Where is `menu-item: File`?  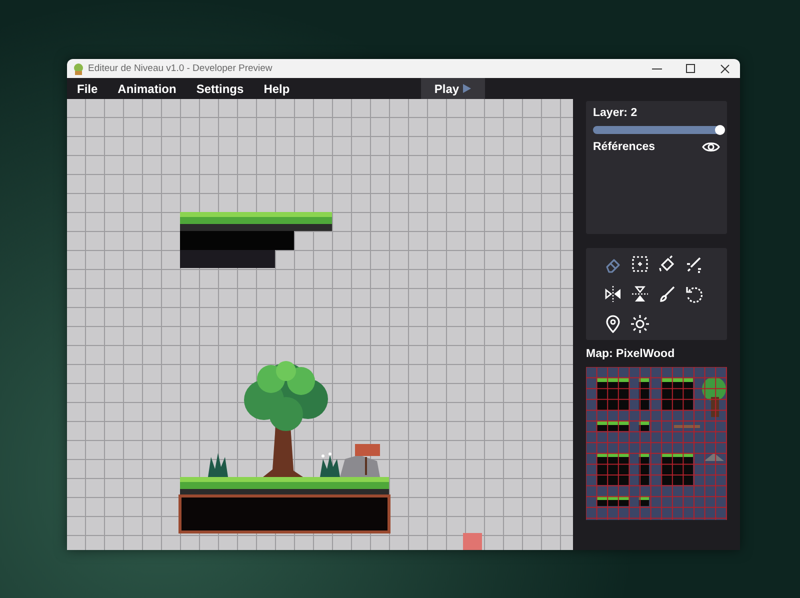 menu-item: File is located at coordinates (87, 89).